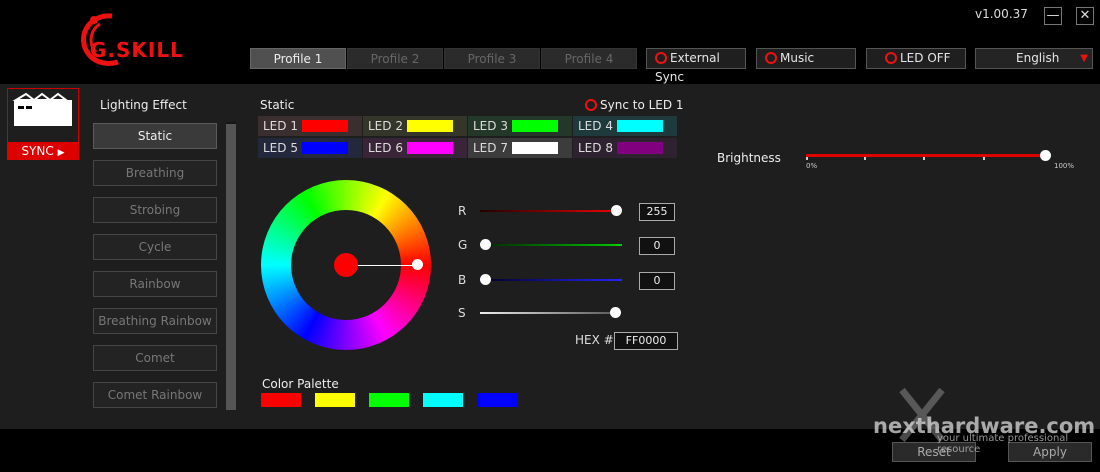 This screenshot has height=472, width=1100. Describe the element at coordinates (300, 384) in the screenshot. I see `color-palette-title: Color Palette` at that location.